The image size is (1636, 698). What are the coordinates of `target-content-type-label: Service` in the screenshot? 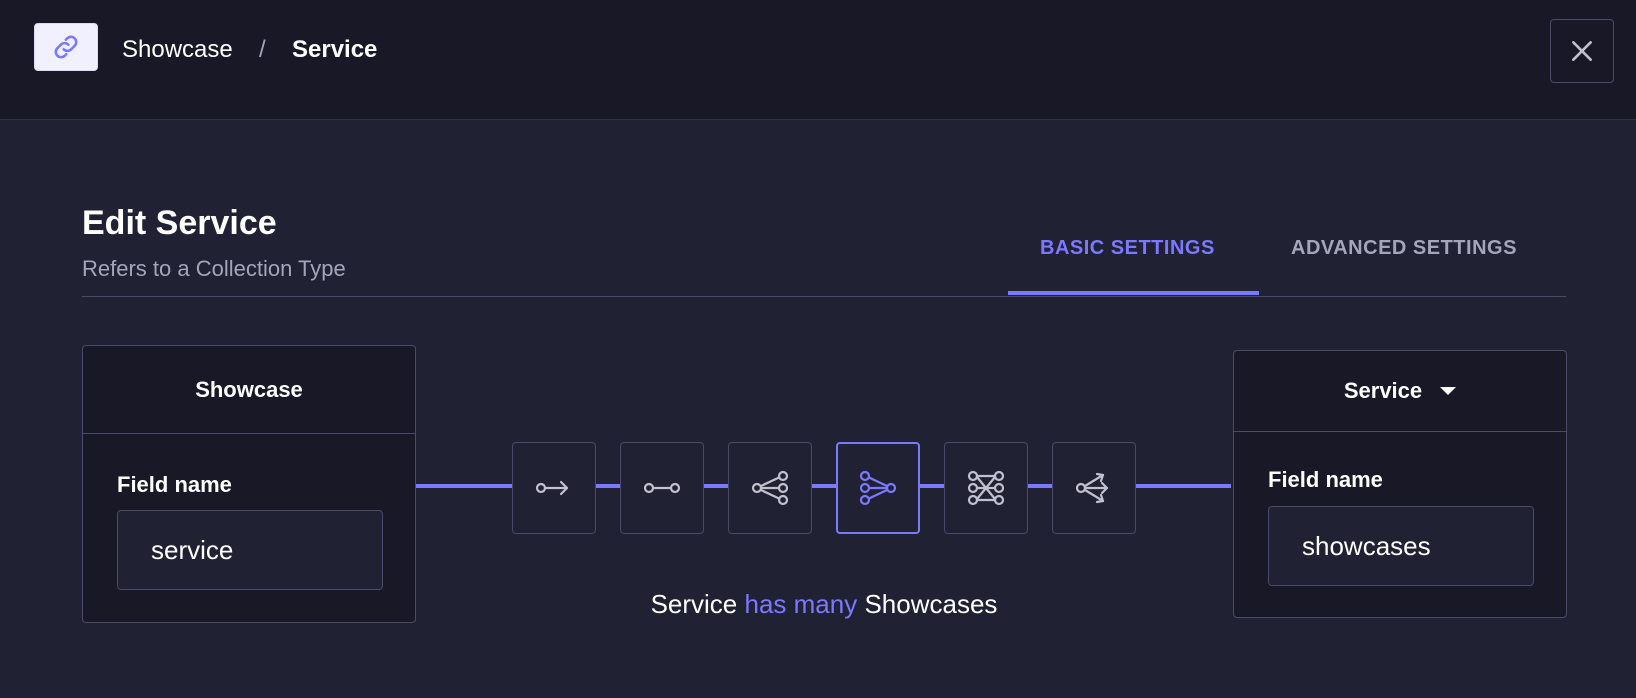 It's located at (1383, 390).